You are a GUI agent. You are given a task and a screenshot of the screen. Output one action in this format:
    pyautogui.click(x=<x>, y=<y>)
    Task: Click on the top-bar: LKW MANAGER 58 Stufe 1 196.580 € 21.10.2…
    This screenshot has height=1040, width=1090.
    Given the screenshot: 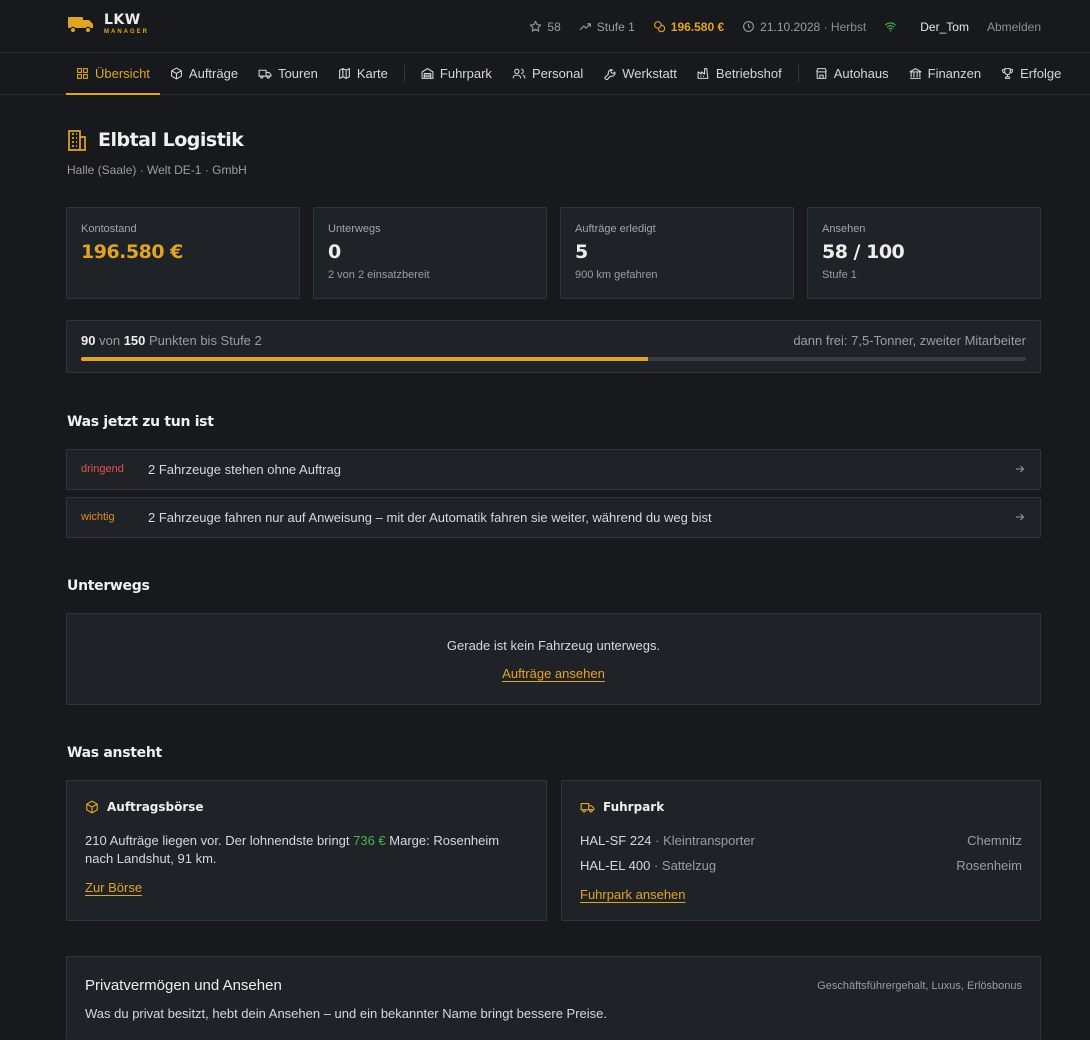 What is the action you would take?
    pyautogui.click(x=545, y=26)
    